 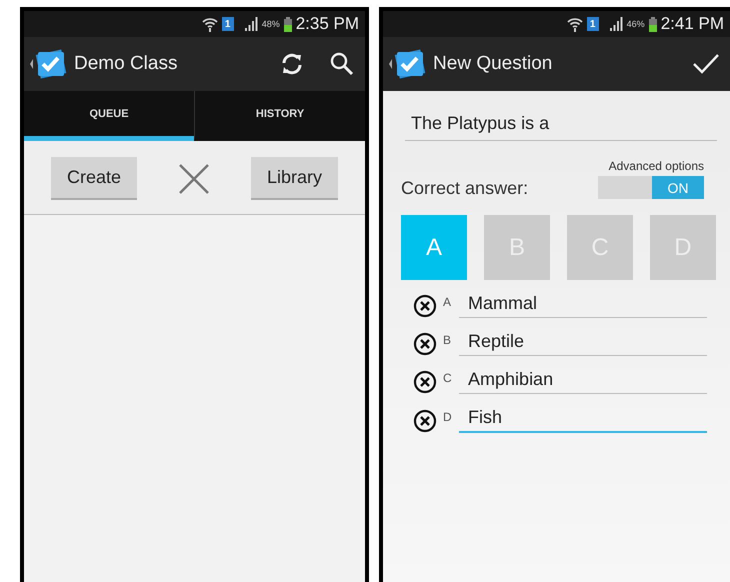 I want to click on advanced-options-label: Advanced options, so click(x=656, y=166).